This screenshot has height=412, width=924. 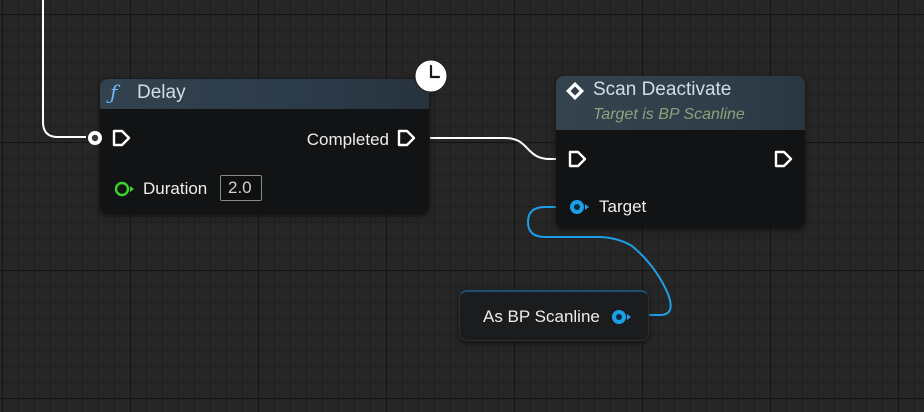 I want to click on delay-exec-in-pin, so click(x=122, y=138).